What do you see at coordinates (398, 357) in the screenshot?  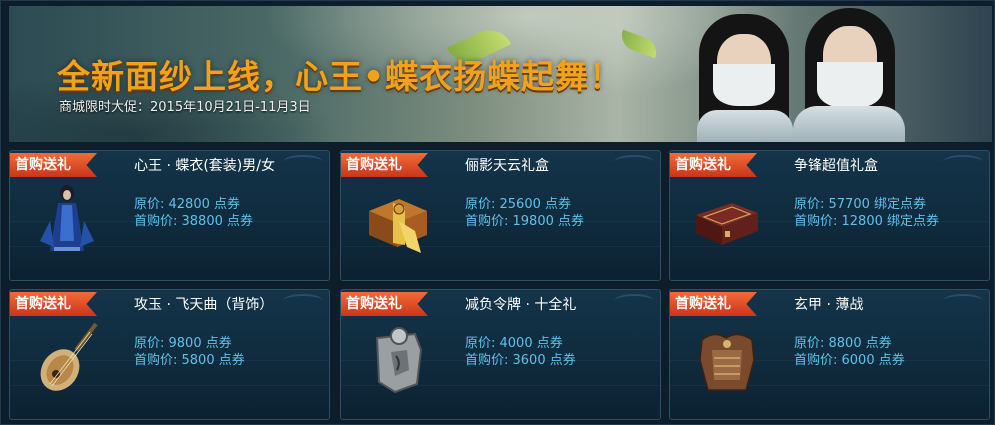 I see `token-icon` at bounding box center [398, 357].